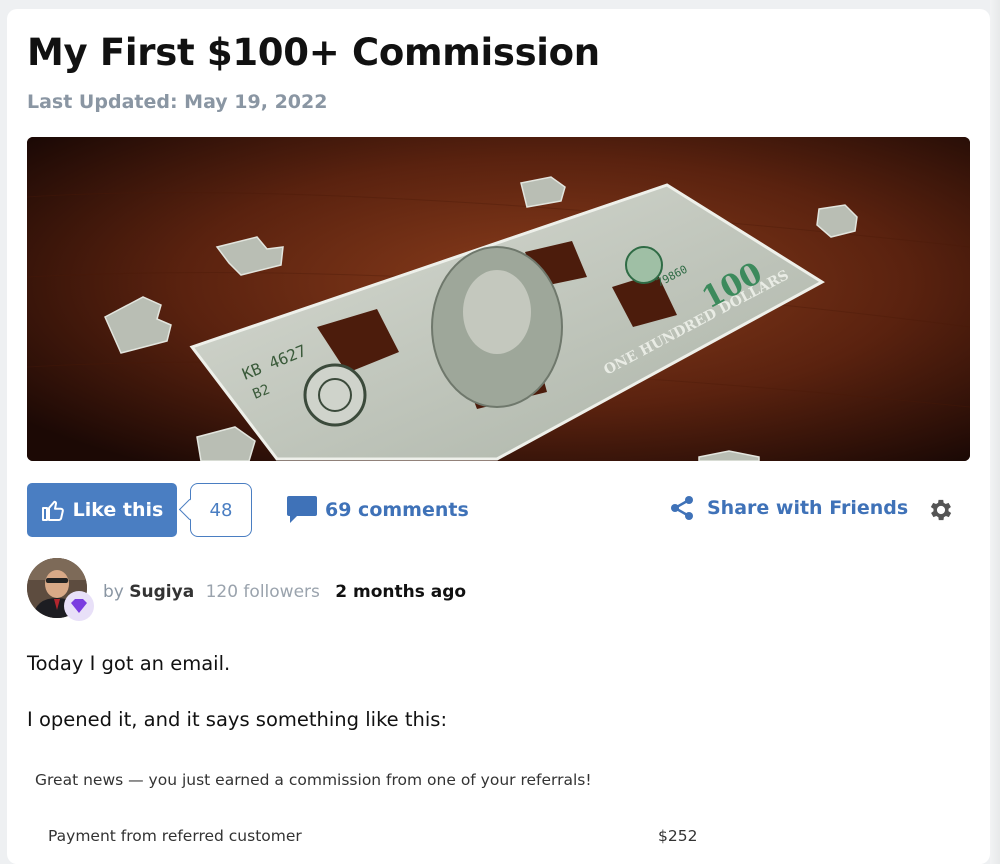 This screenshot has width=1000, height=864. I want to click on diamond-icon, so click(79, 606).